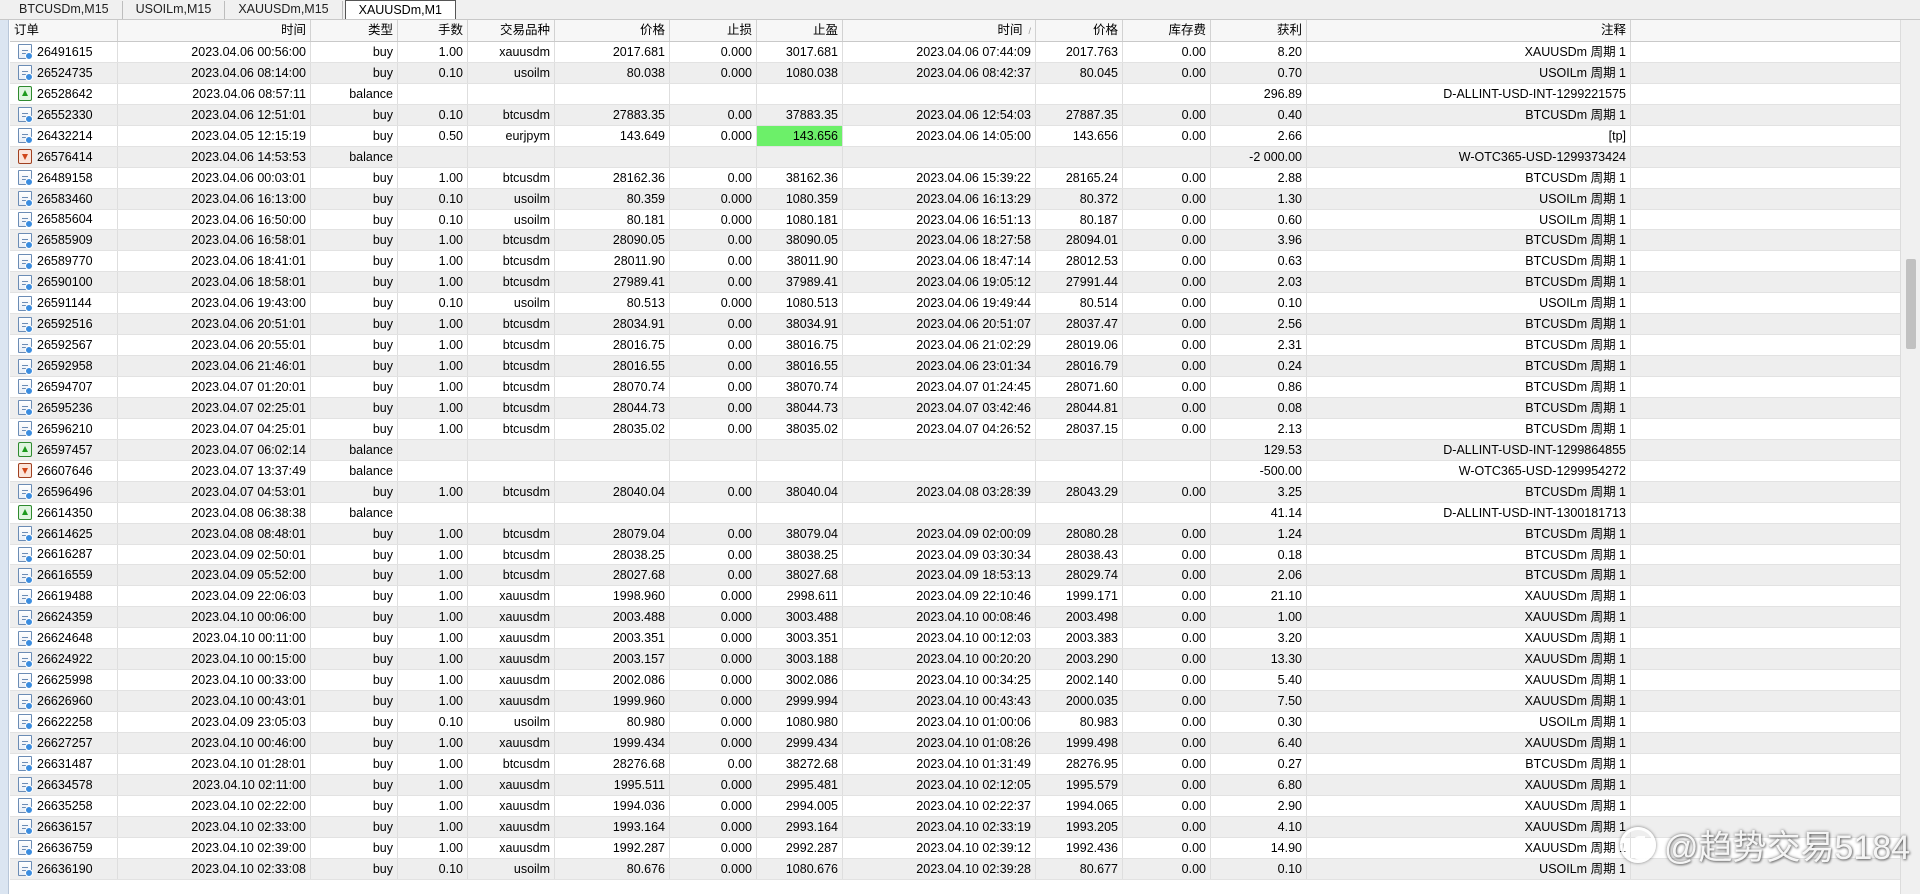  Describe the element at coordinates (1259, 219) in the screenshot. I see `table-cell: 0.60` at that location.